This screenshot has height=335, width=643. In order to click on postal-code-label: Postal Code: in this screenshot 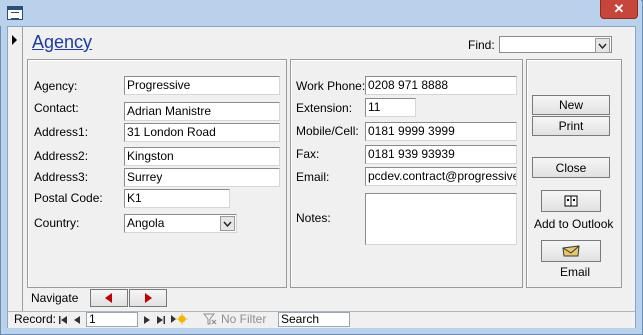, I will do `click(68, 198)`.